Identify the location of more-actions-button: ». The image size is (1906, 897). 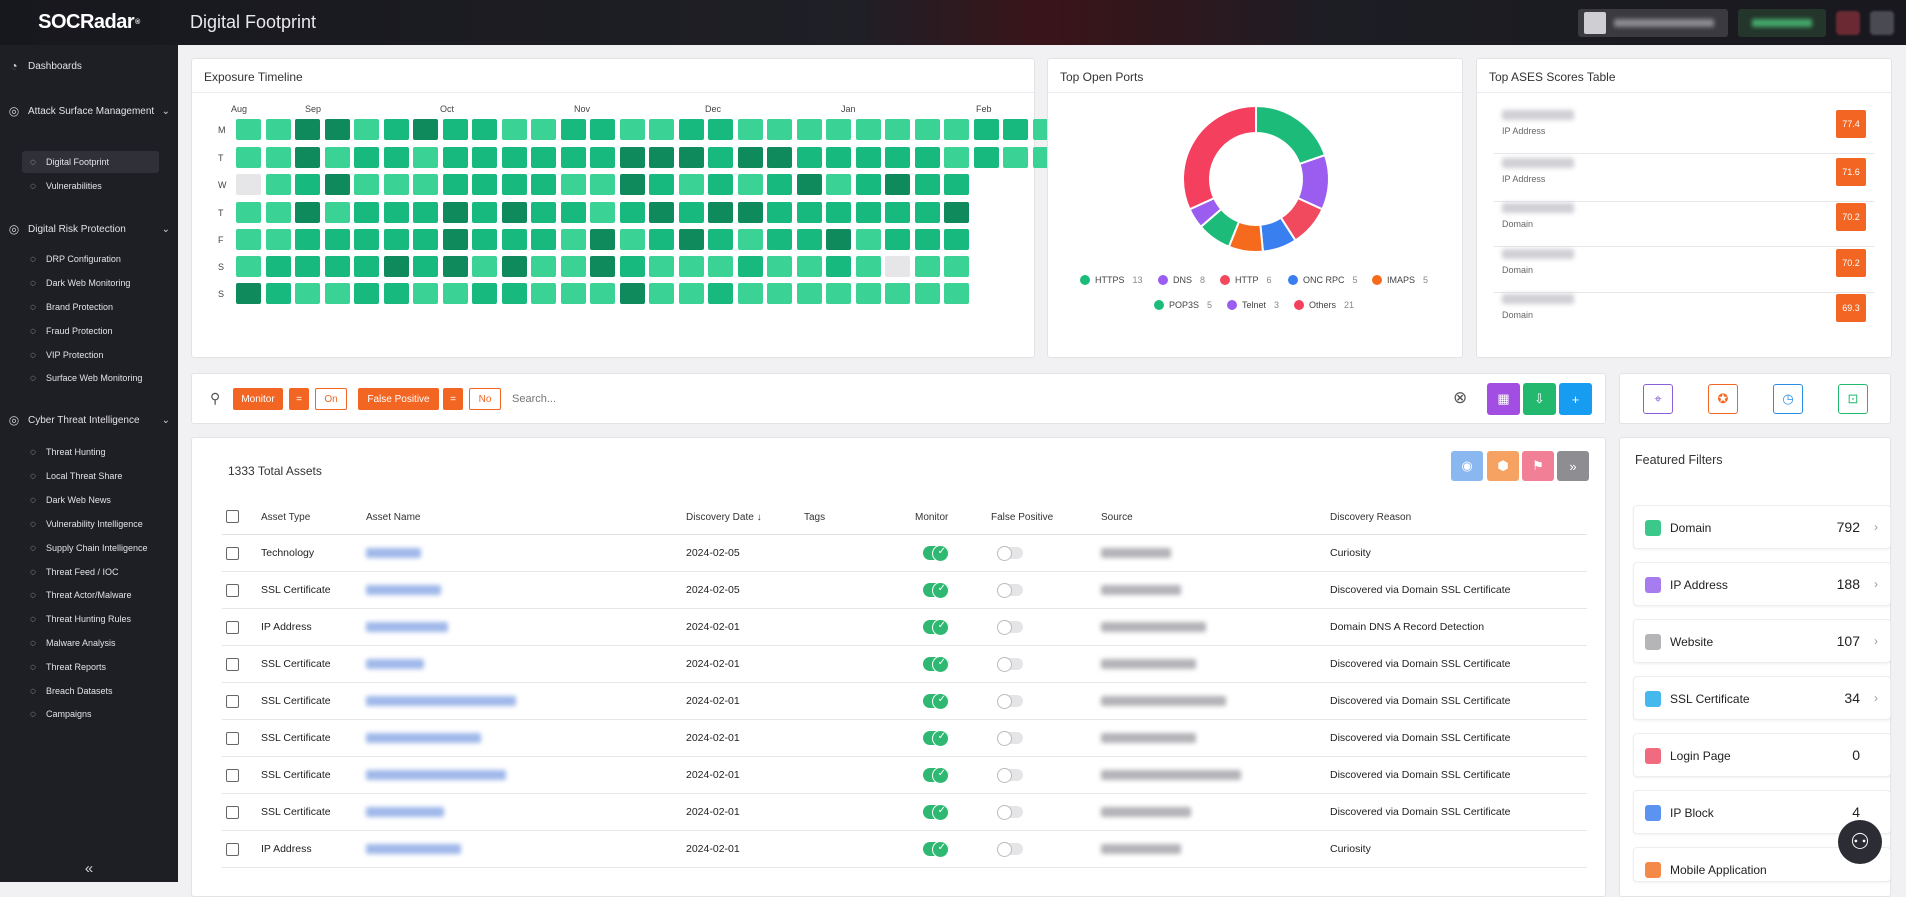
(1573, 466).